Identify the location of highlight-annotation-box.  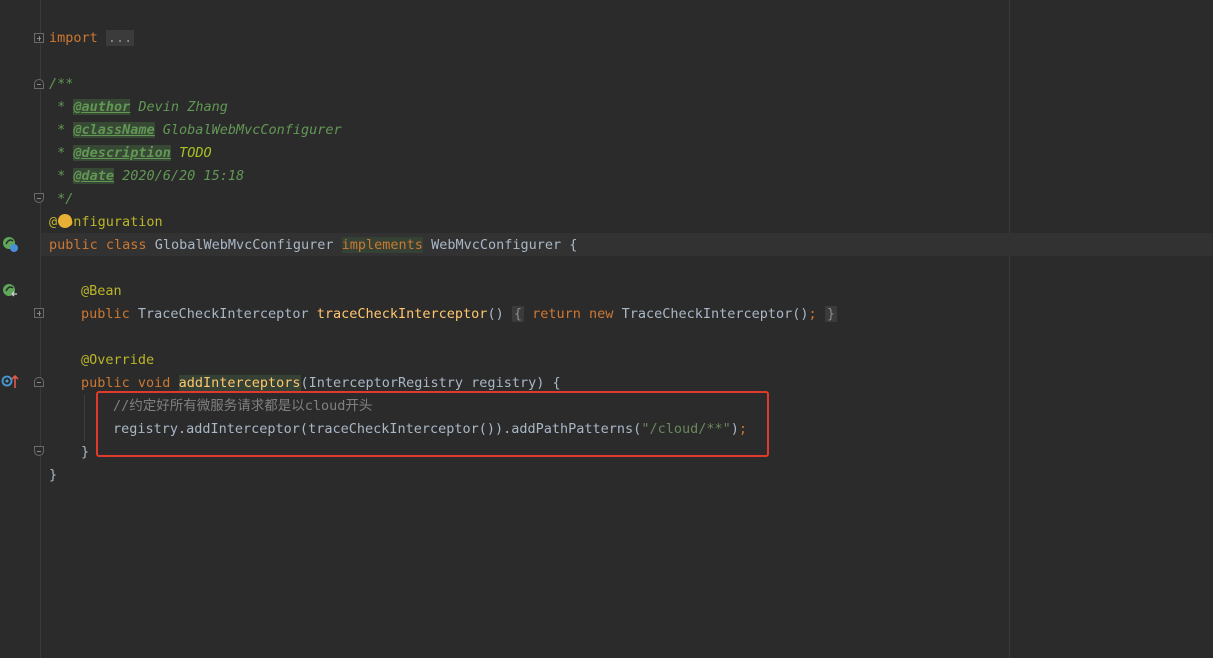
(432, 424).